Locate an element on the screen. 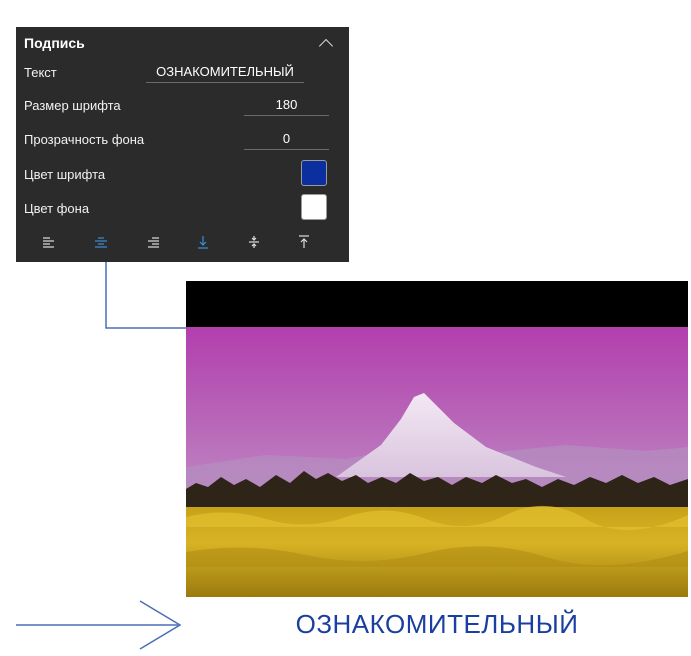 Image resolution: width=691 pixels, height=656 pixels. text-row: Текст ОЗНАКОМИТЕЛЬНЫЙ is located at coordinates (182, 74).